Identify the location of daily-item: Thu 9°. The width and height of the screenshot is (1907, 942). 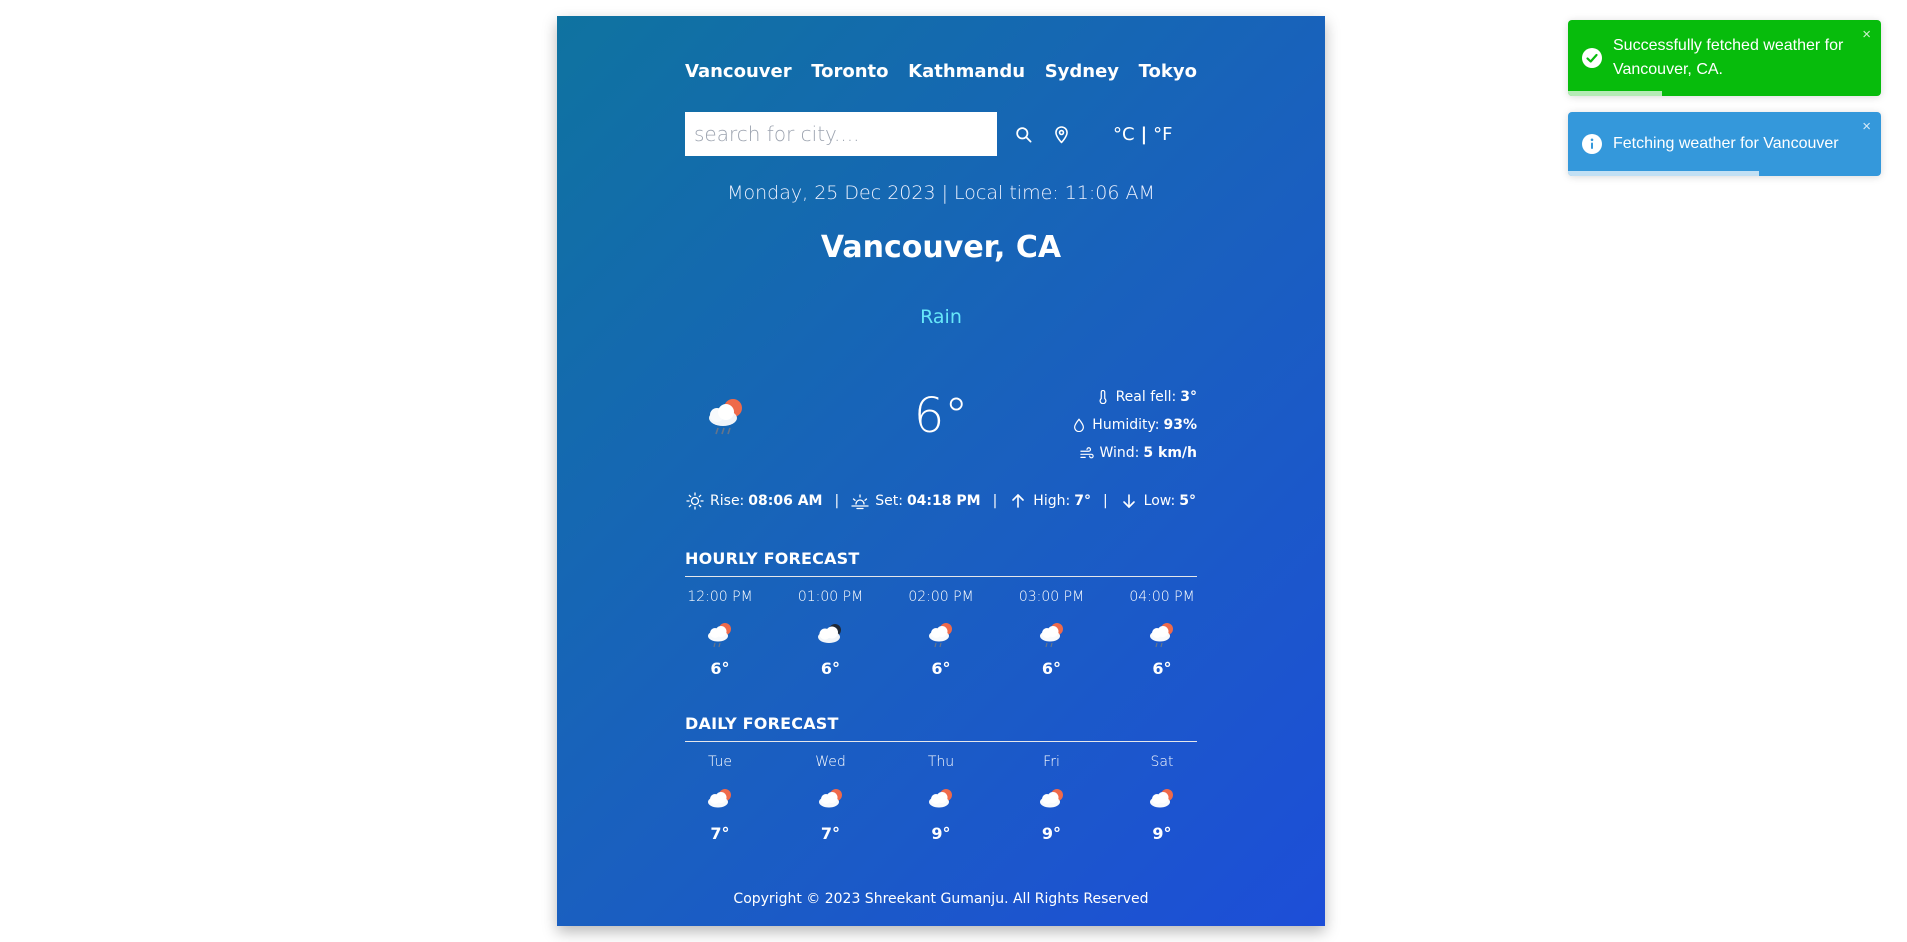
(941, 798).